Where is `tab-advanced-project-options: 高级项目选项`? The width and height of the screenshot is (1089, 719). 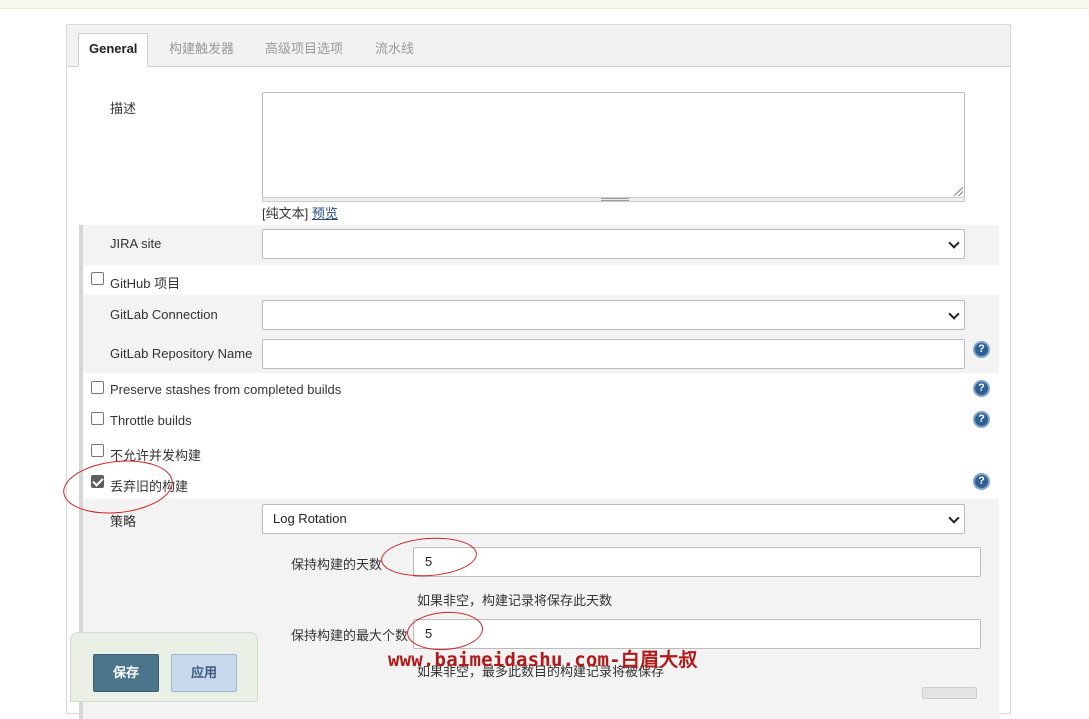 tab-advanced-project-options: 高级项目选项 is located at coordinates (304, 50).